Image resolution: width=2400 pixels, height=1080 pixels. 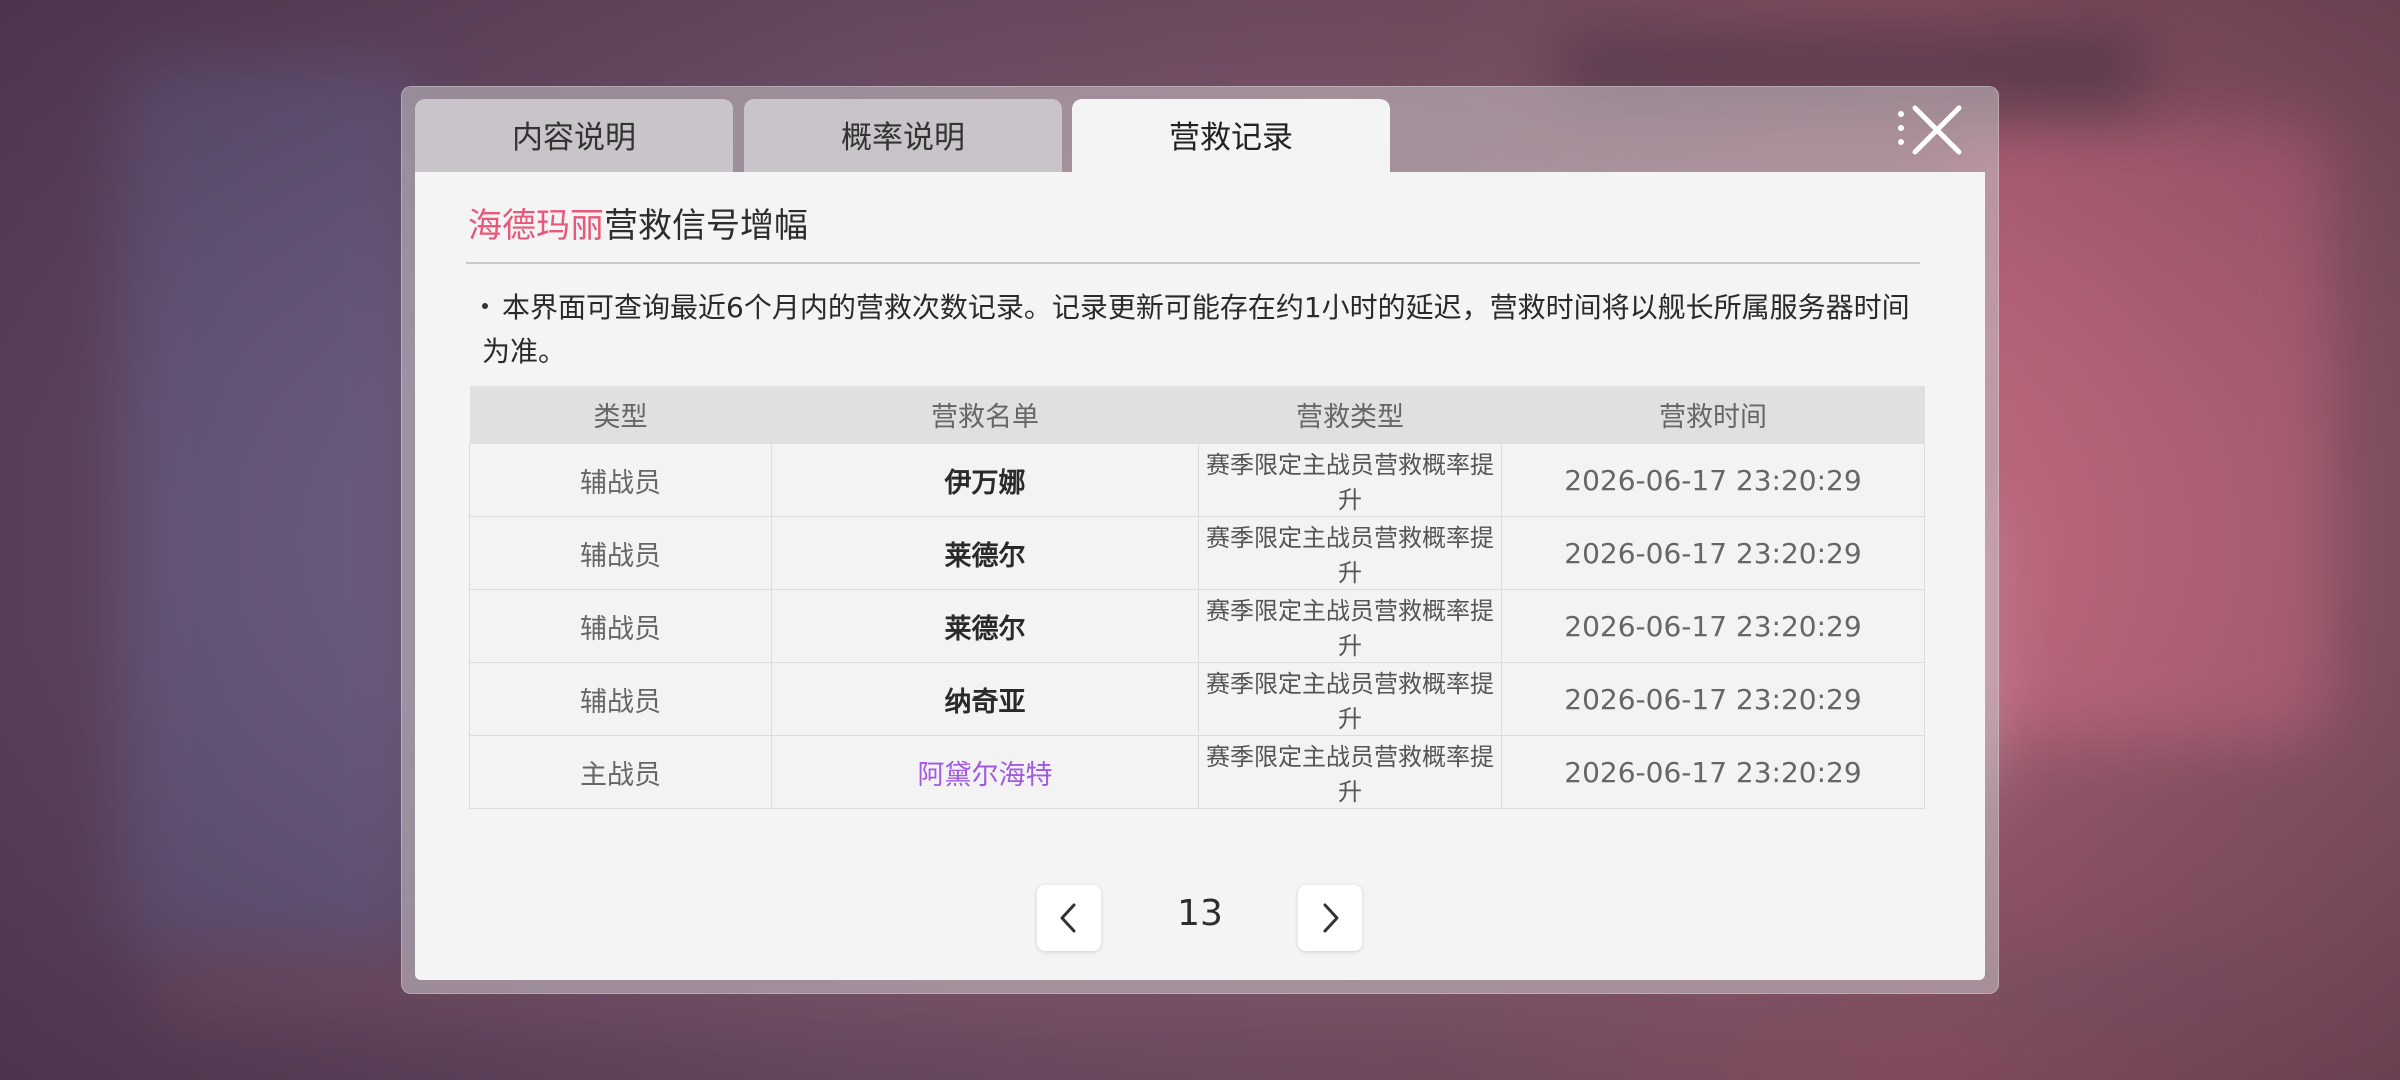 I want to click on title-highlight: 海德玛丽, so click(x=536, y=226).